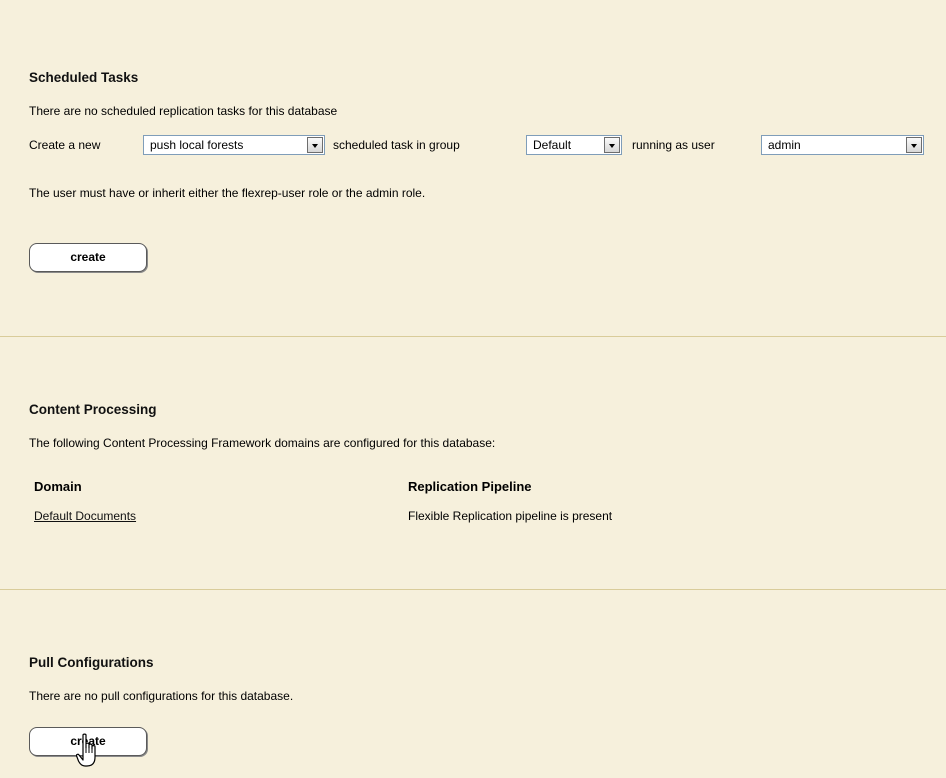  What do you see at coordinates (784, 145) in the screenshot?
I see `user-value: admin` at bounding box center [784, 145].